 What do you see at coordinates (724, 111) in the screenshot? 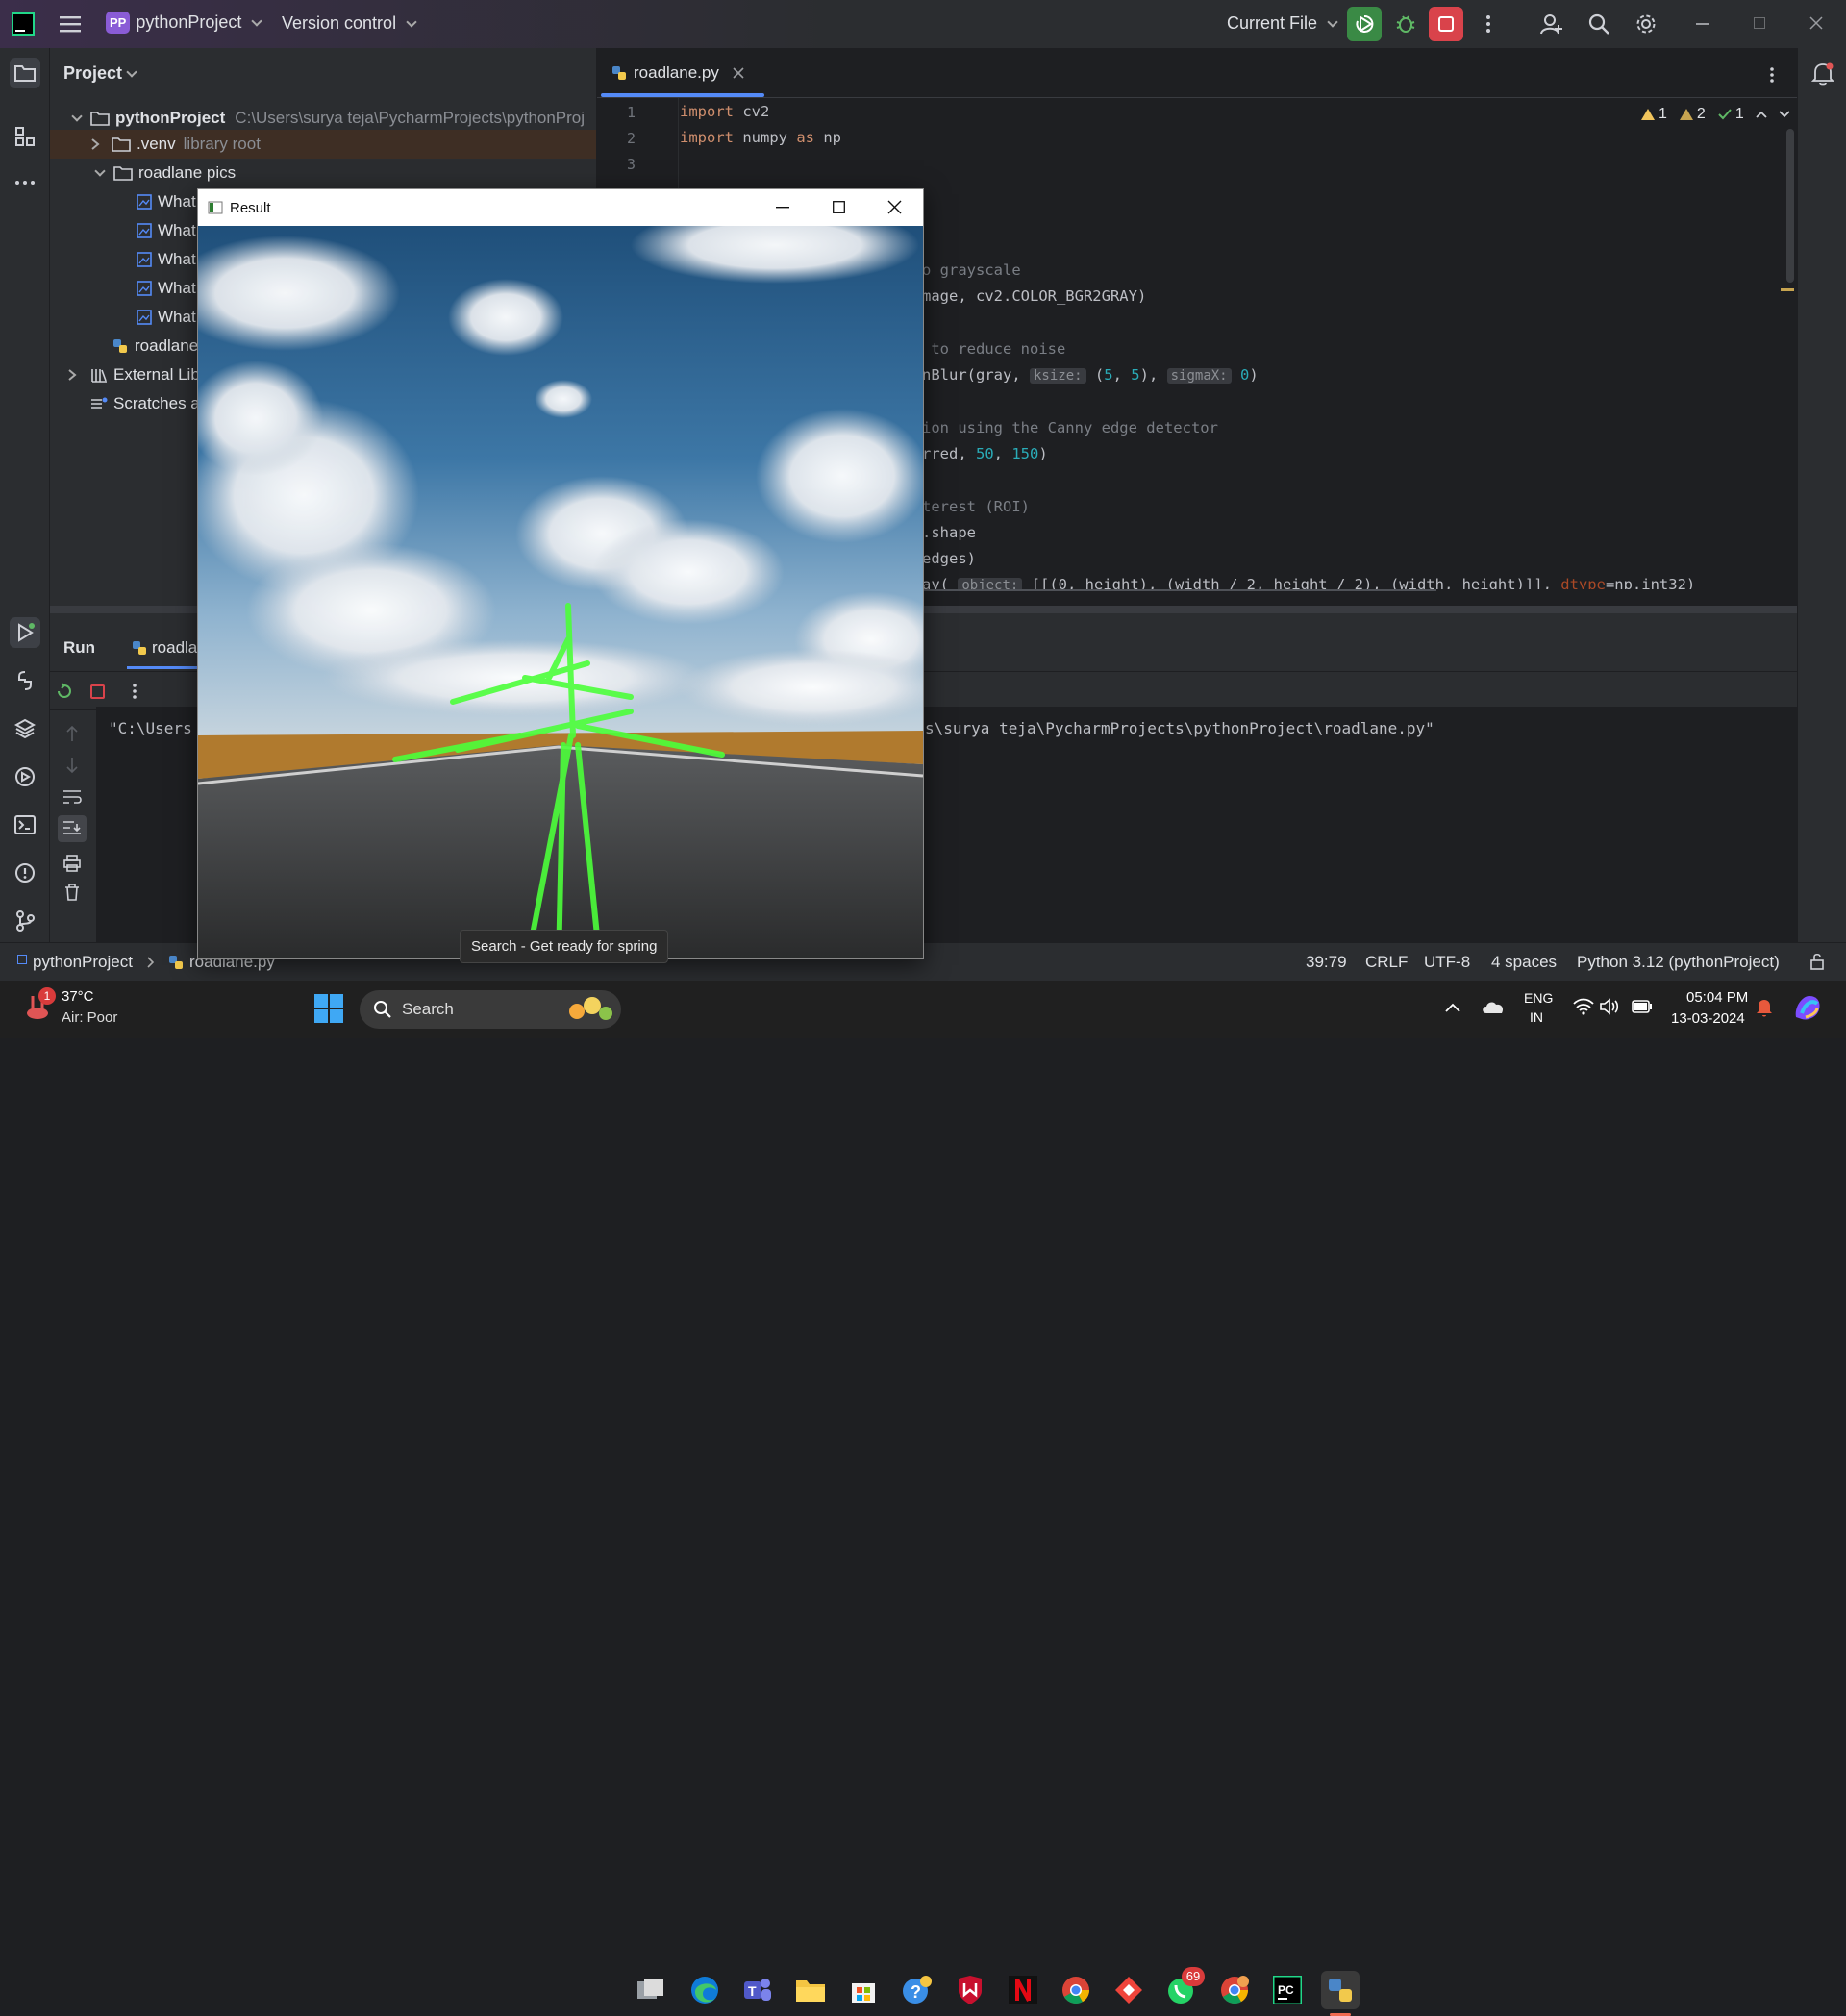
I see `code-line: import cv2` at bounding box center [724, 111].